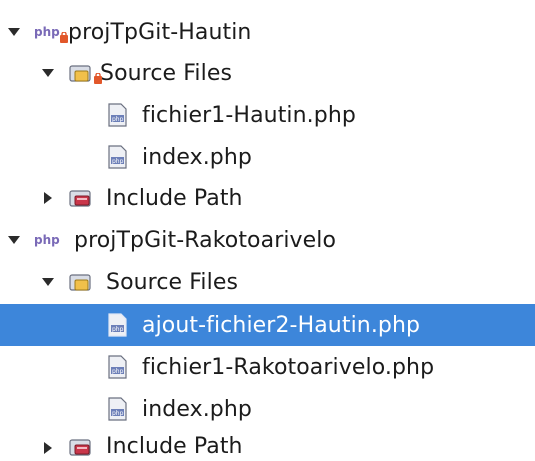  I want to click on tree-node-project-rakotoarivelo: php projTpGit-Rakotoarivelo, so click(267, 240).